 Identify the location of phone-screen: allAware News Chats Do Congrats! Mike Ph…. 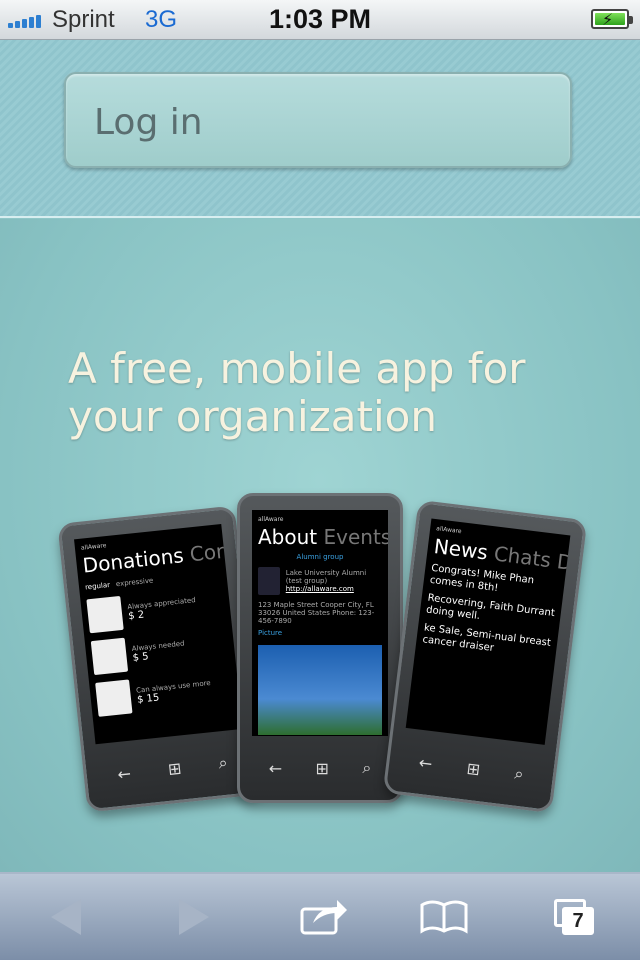
(488, 631).